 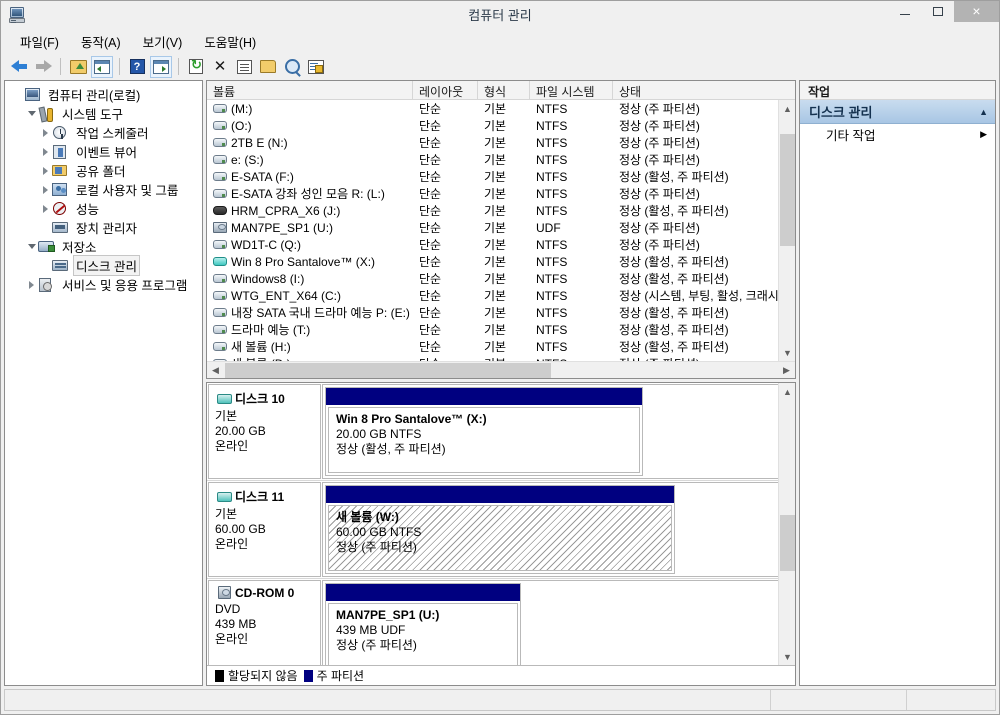 I want to click on actions-section-disk-management: 디스크 관리 ▲, so click(x=897, y=112).